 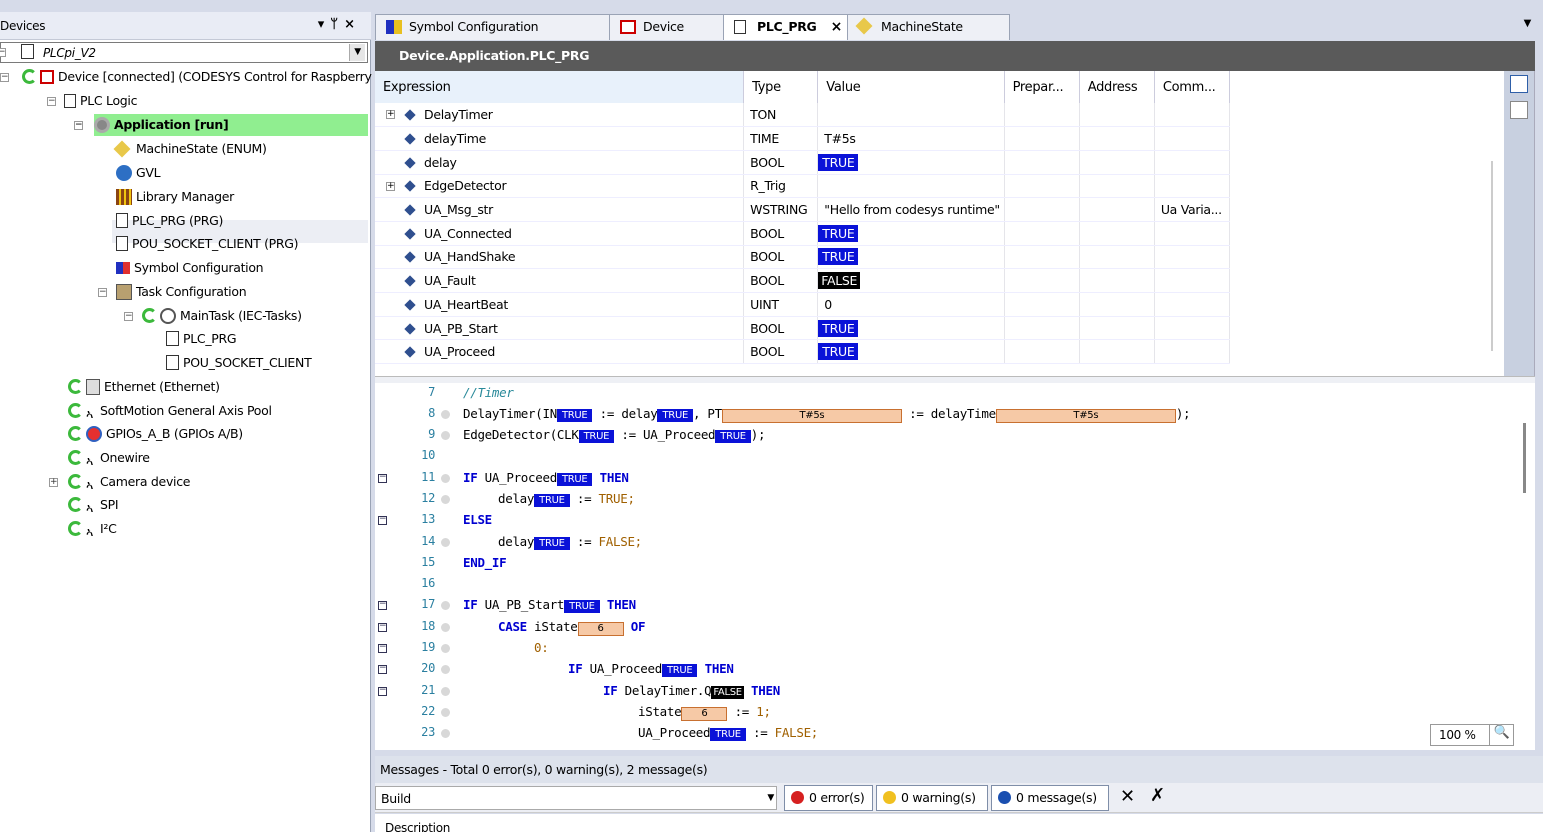 I want to click on table-row: UA_Connected BOOL TRUE, so click(x=803, y=233).